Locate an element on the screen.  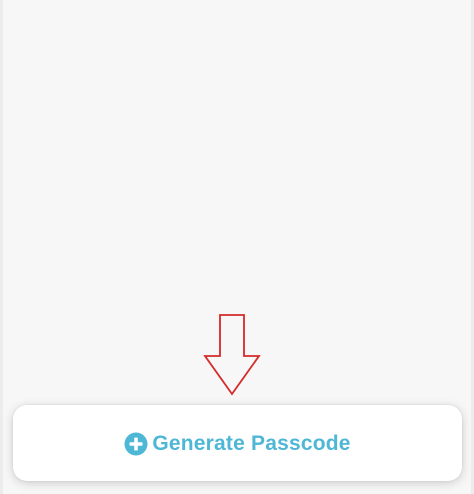
down-arrow-icon is located at coordinates (232, 355).